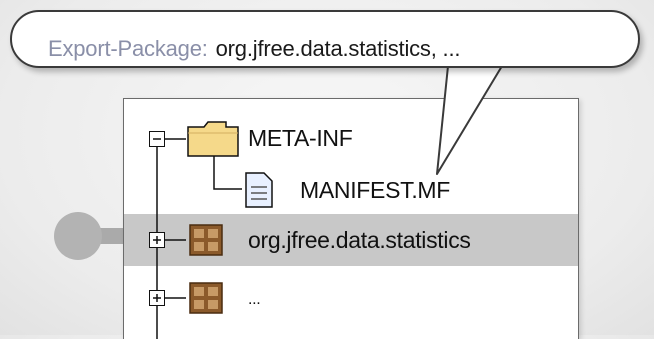  I want to click on tooltip-key: Export-Package:, so click(128, 48).